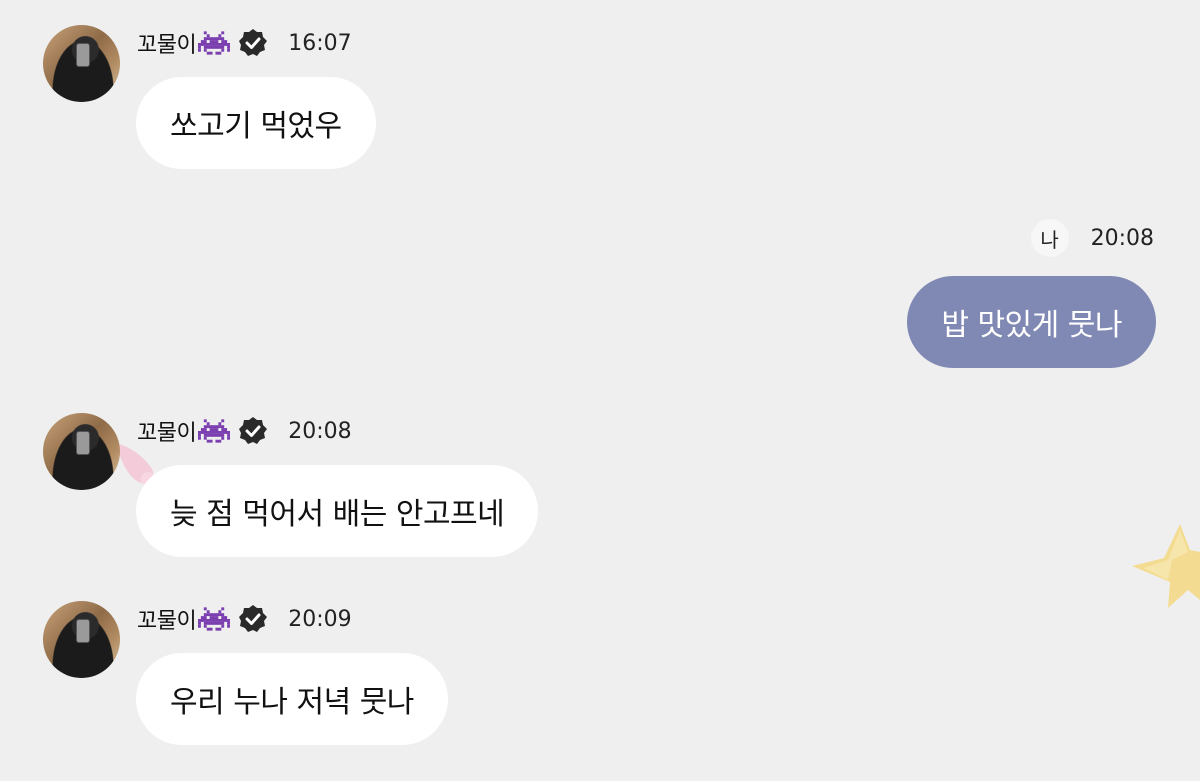 This screenshot has height=781, width=1200. I want to click on message-header: 꼬물이 20:09, so click(244, 619).